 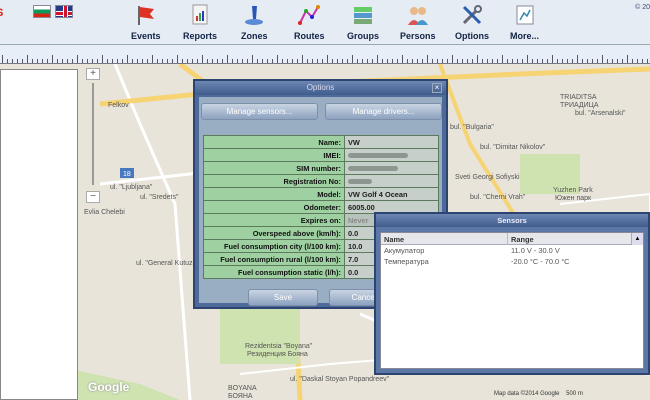 What do you see at coordinates (283, 297) in the screenshot?
I see `save-button: Save` at bounding box center [283, 297].